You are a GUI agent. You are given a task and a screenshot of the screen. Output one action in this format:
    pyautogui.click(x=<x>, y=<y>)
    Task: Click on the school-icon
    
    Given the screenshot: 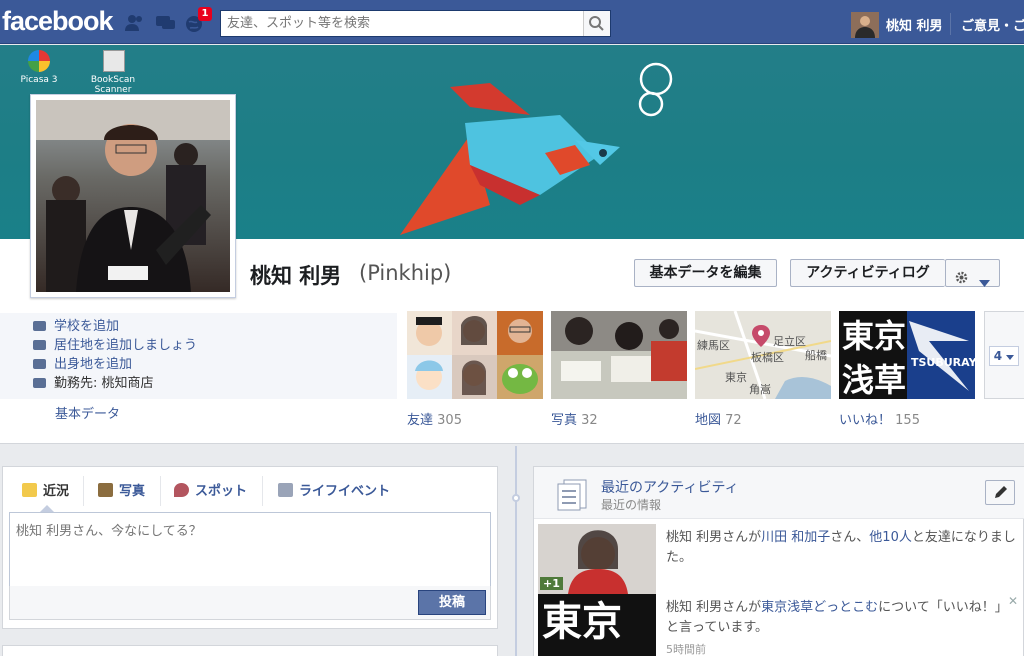 What is the action you would take?
    pyautogui.click(x=39, y=326)
    